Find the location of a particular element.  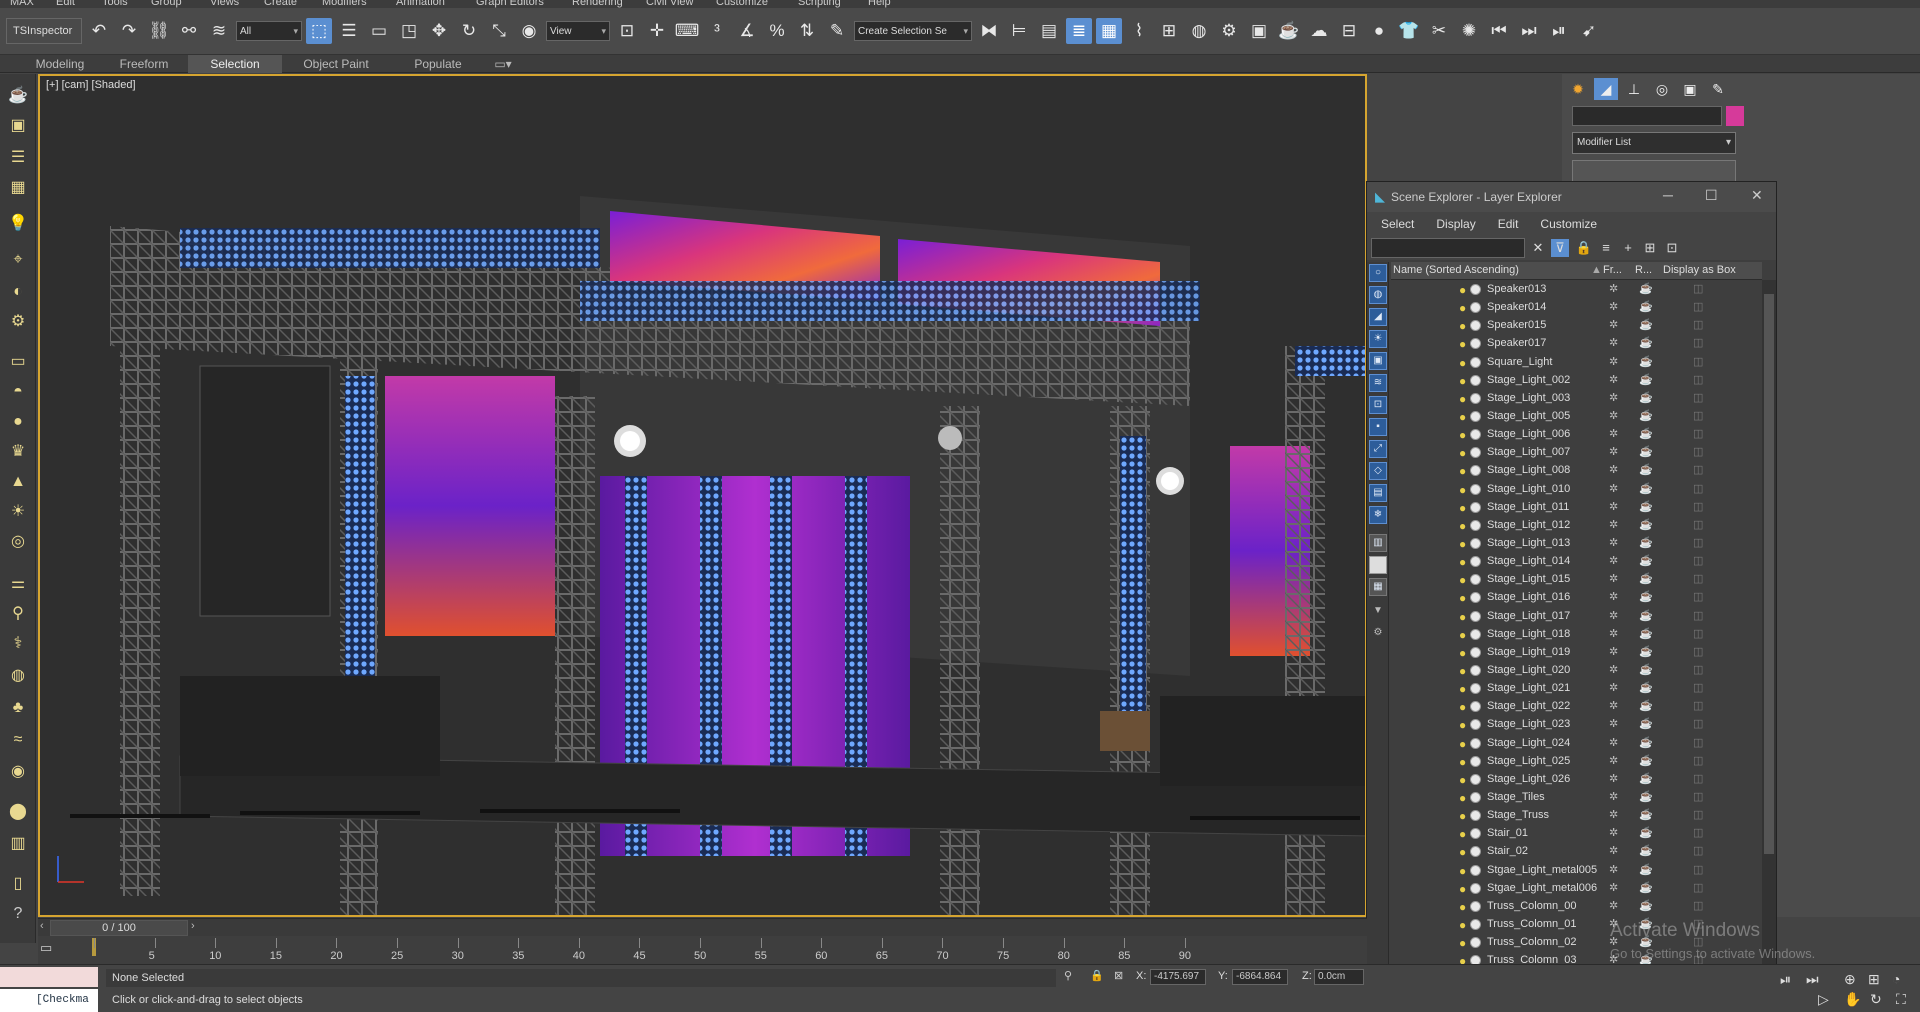

percent-snap-icon: % is located at coordinates (777, 31).